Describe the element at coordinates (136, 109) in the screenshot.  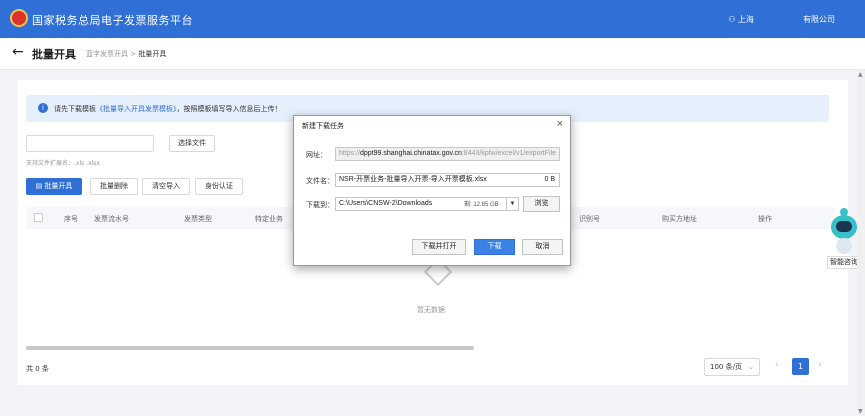
I see `template-download-link: 《批量导入开具发票模板》` at that location.